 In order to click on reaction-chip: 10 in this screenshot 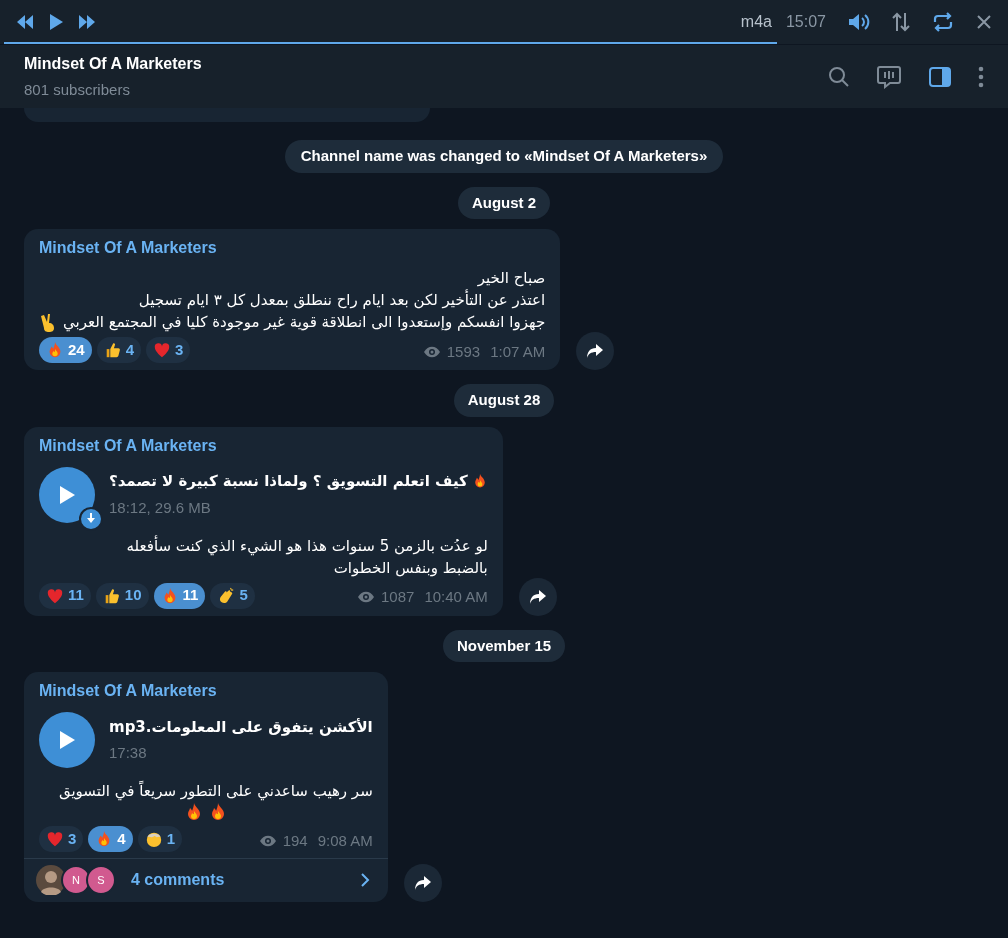, I will do `click(122, 595)`.